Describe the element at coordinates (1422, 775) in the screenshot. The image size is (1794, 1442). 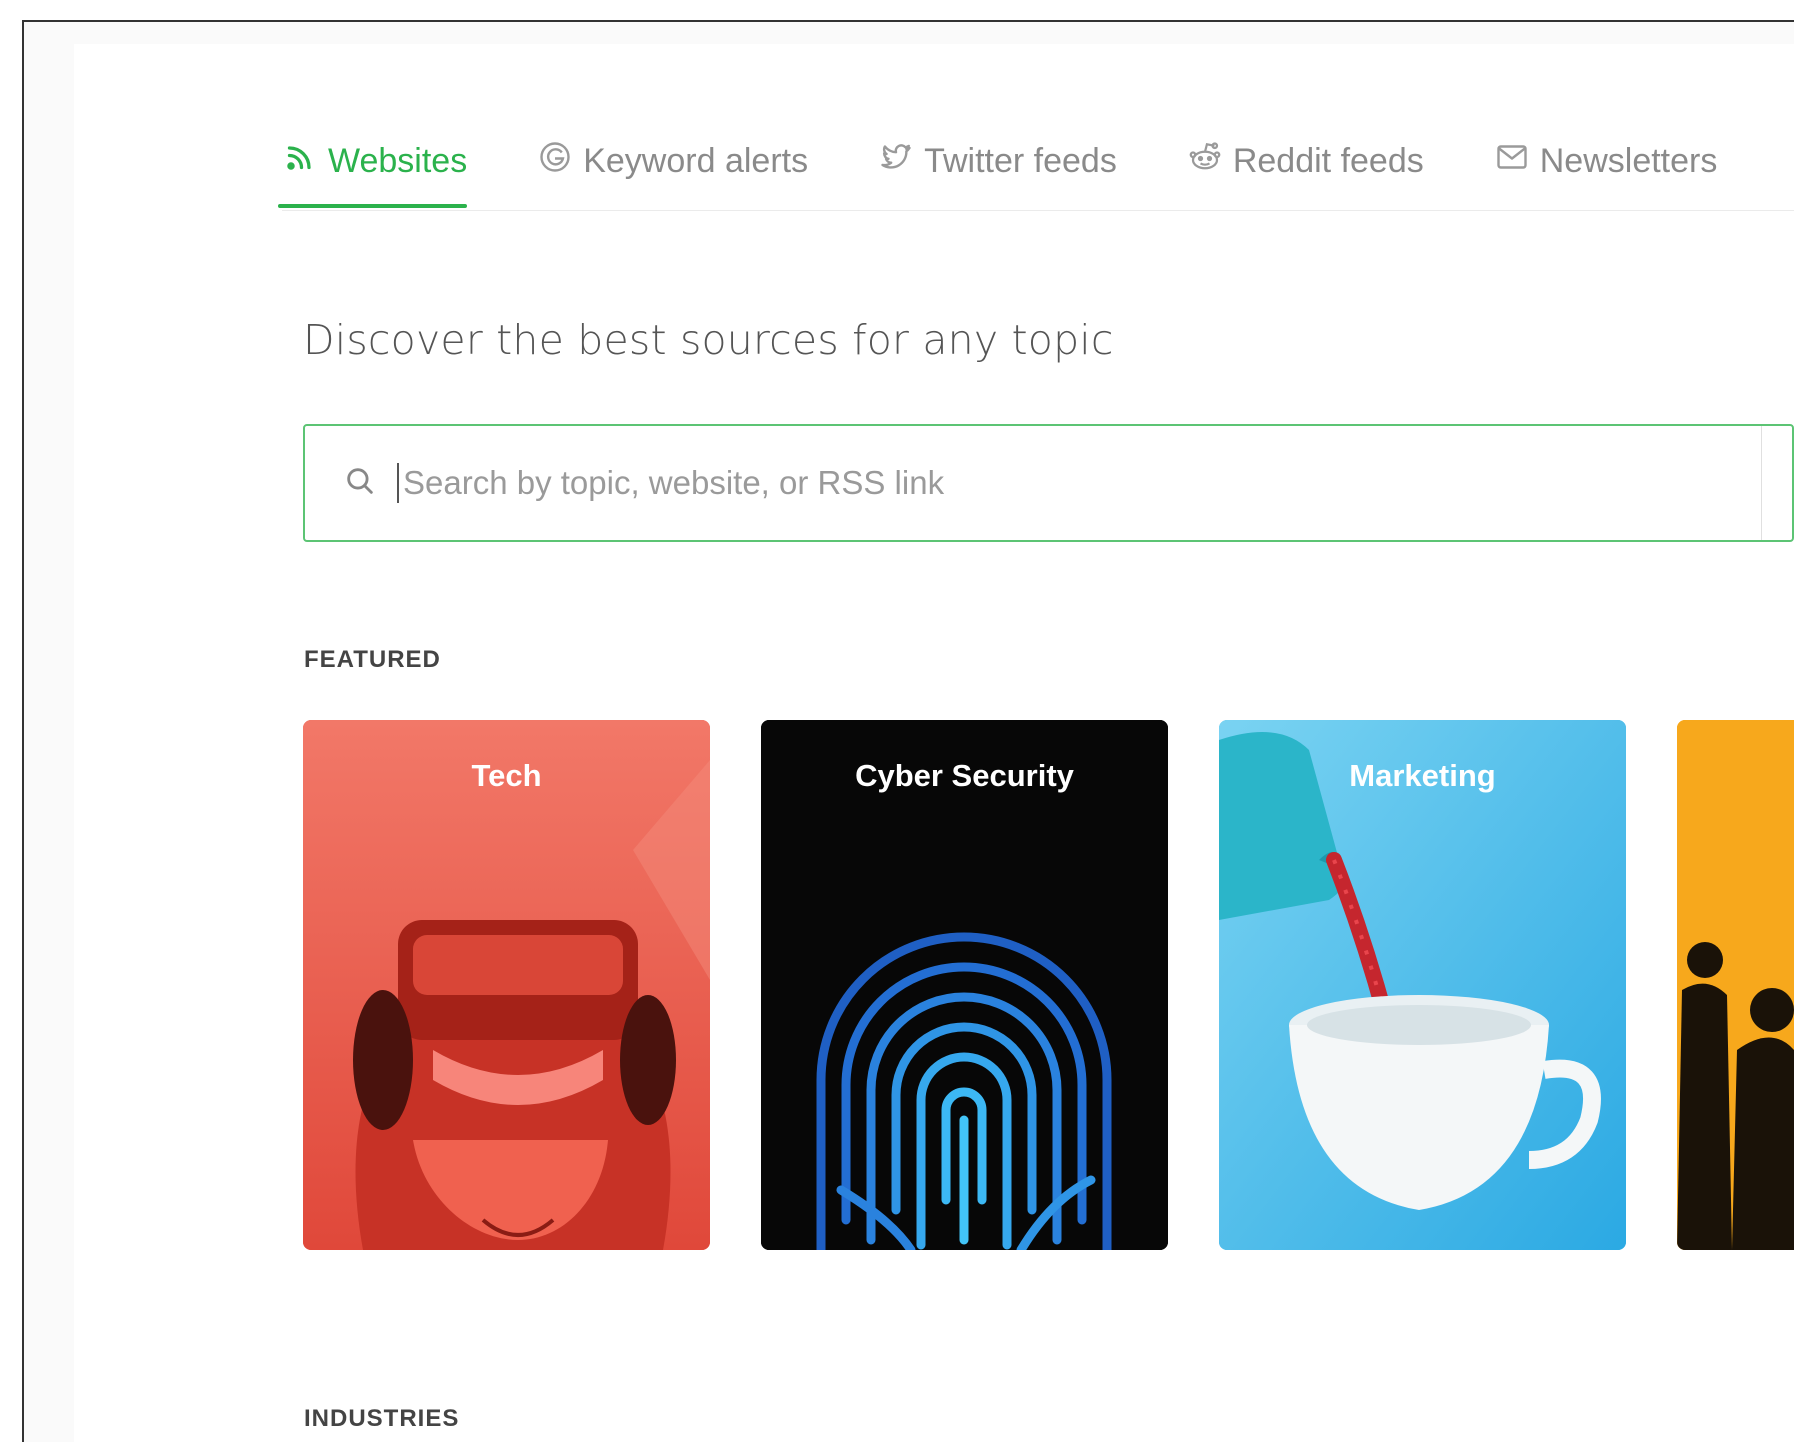
I see `card-title: Marketing` at that location.